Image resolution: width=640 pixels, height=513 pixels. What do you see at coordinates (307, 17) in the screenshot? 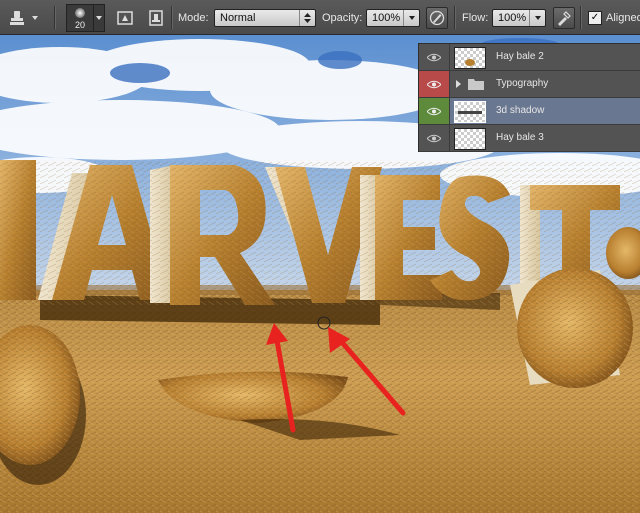
I see `updown-arrows-icon` at bounding box center [307, 17].